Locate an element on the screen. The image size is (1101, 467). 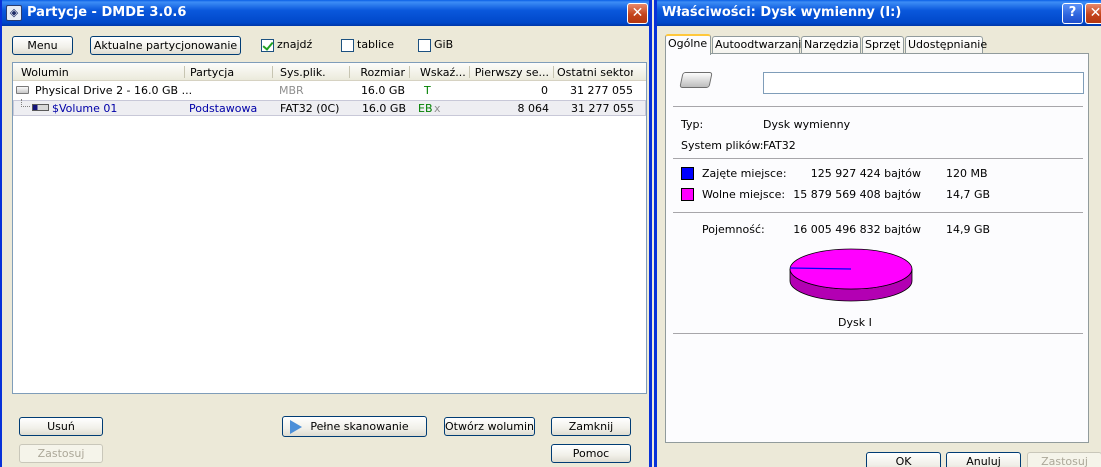
cell-first-sector: 0 is located at coordinates (544, 90).